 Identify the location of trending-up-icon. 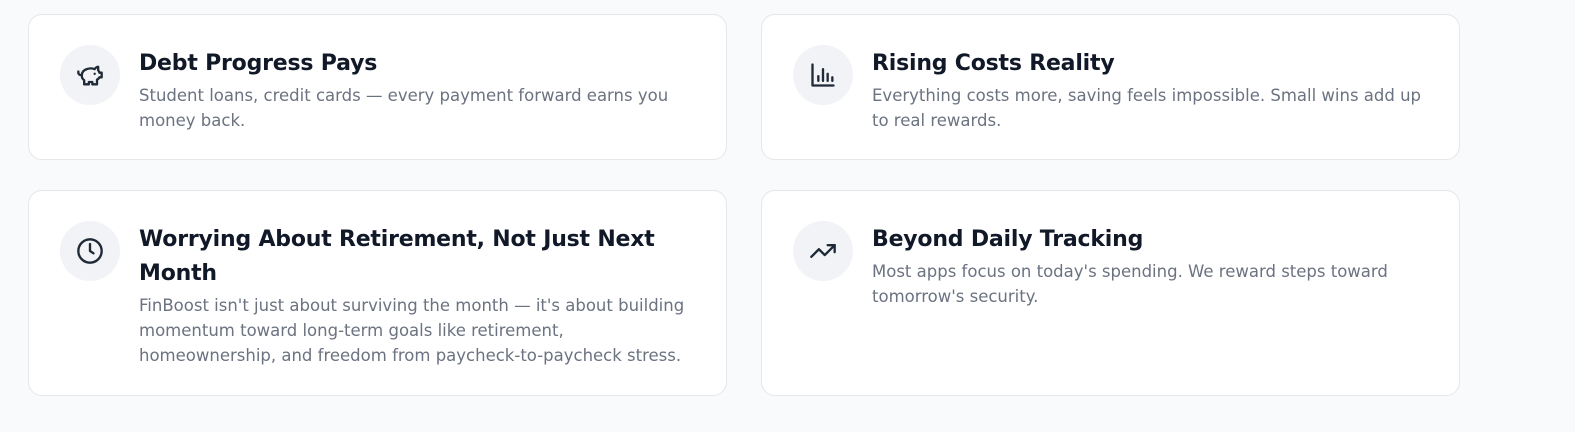
(823, 251).